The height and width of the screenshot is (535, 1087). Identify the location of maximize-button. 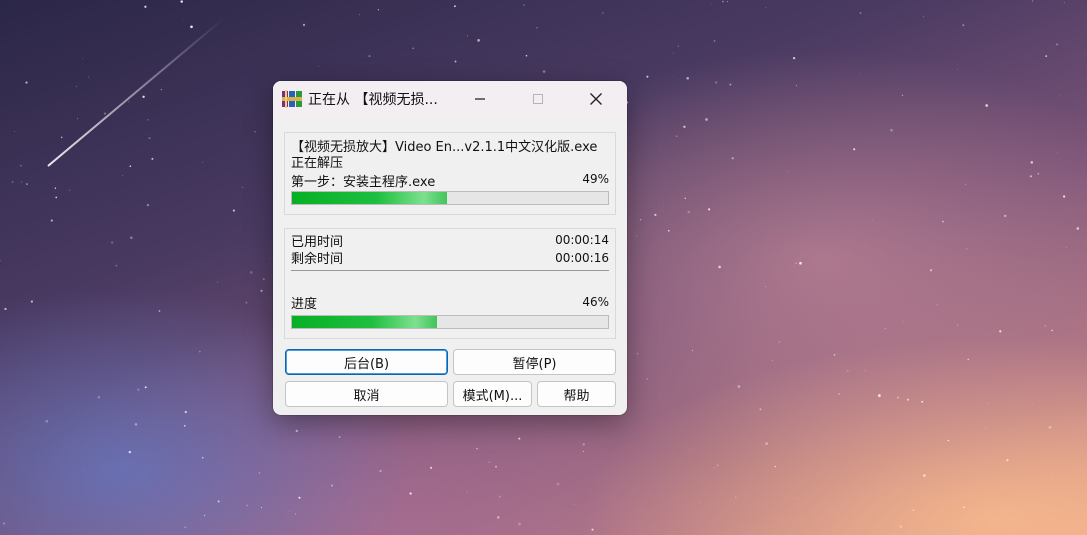
(538, 99).